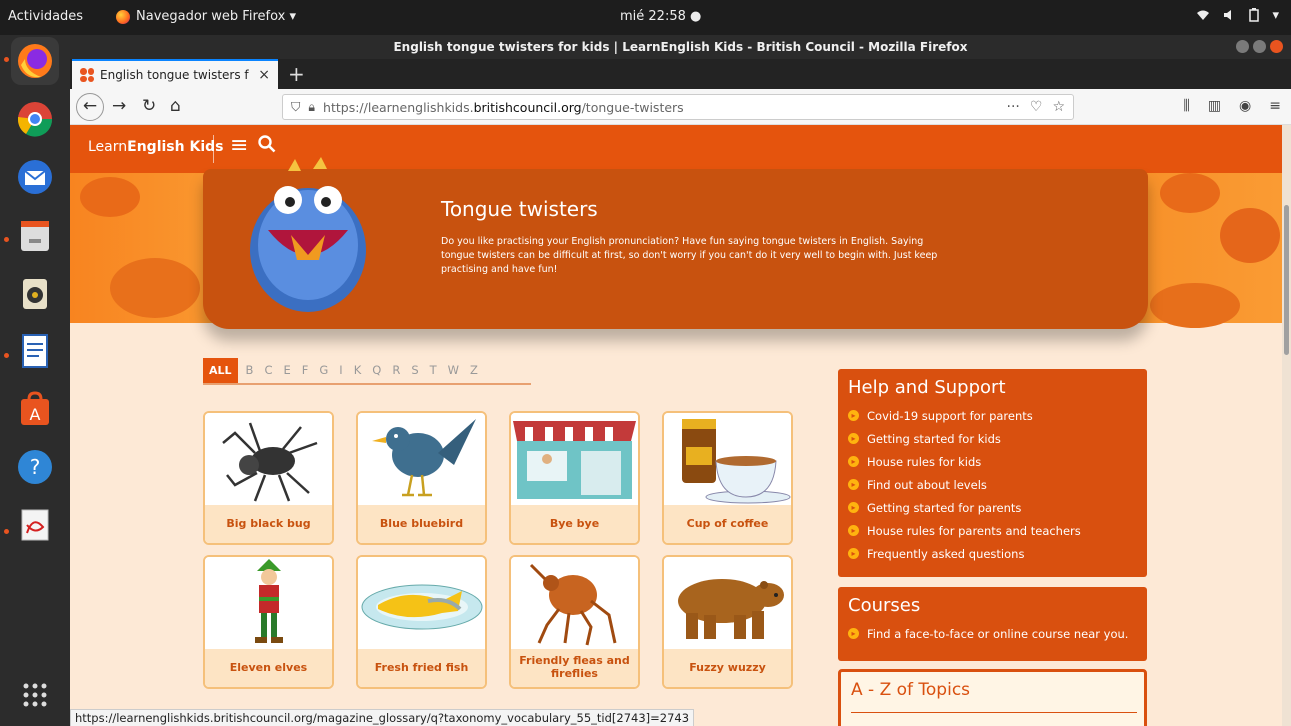 The width and height of the screenshot is (1291, 726). Describe the element at coordinates (90, 107) in the screenshot. I see `back-button: ←` at that location.